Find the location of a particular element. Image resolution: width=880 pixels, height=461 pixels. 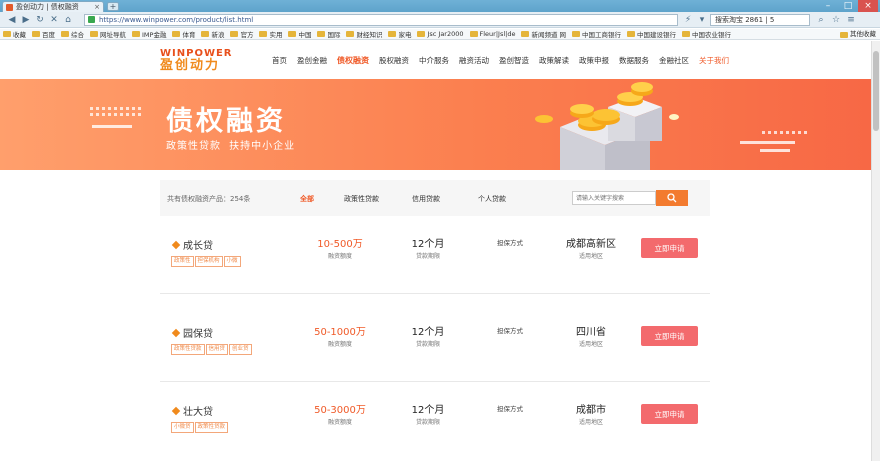

dropdown-arrow-icon: ▾ is located at coordinates (702, 20).